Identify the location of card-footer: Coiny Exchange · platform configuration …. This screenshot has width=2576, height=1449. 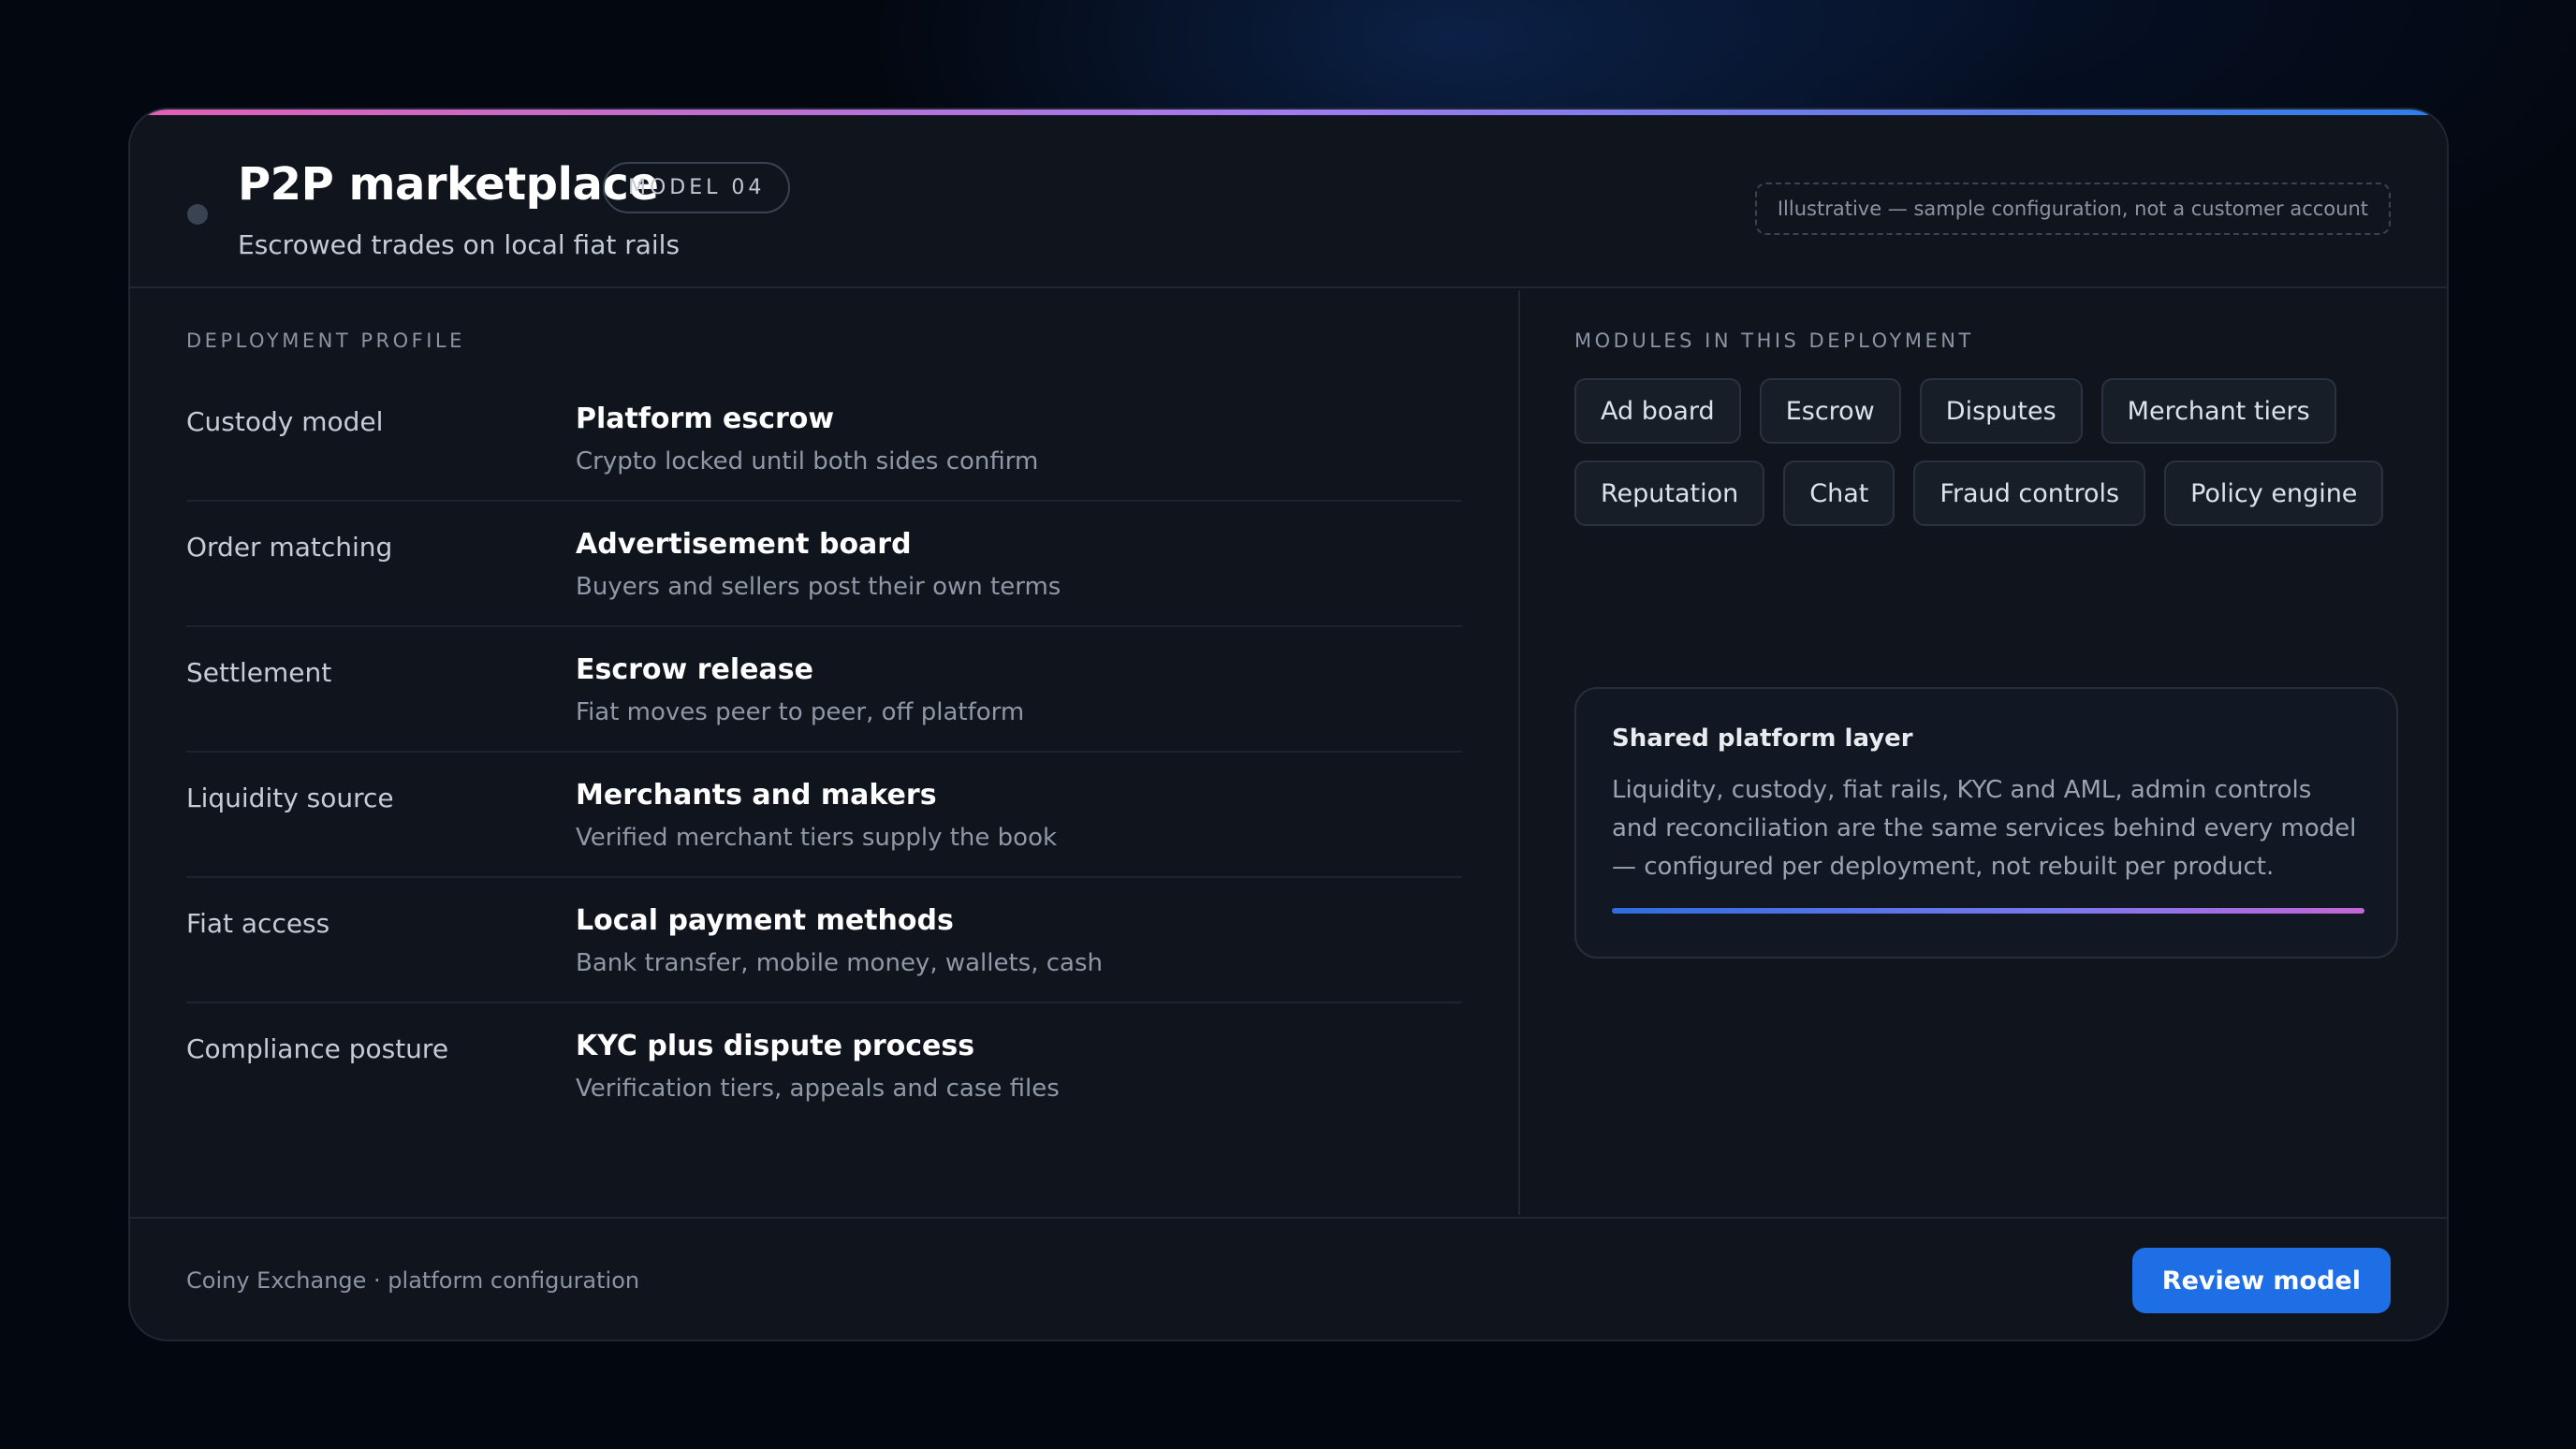
(1288, 1278).